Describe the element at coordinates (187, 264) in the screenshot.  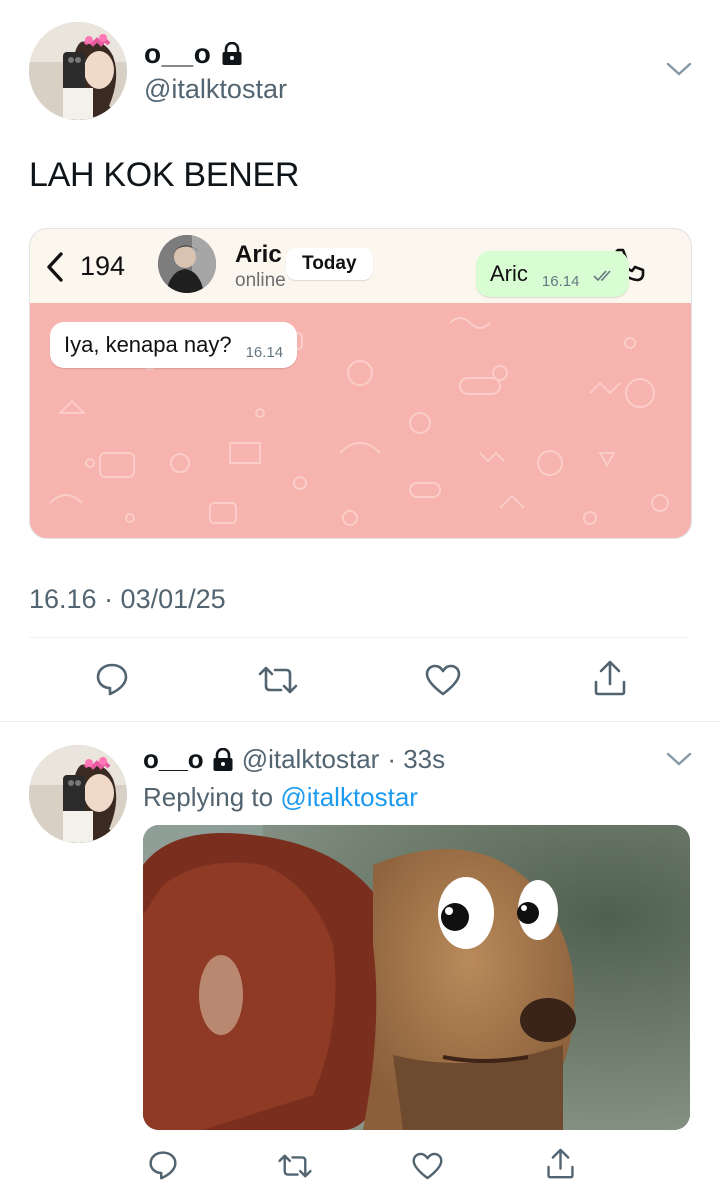
I see `contact-avatar` at that location.